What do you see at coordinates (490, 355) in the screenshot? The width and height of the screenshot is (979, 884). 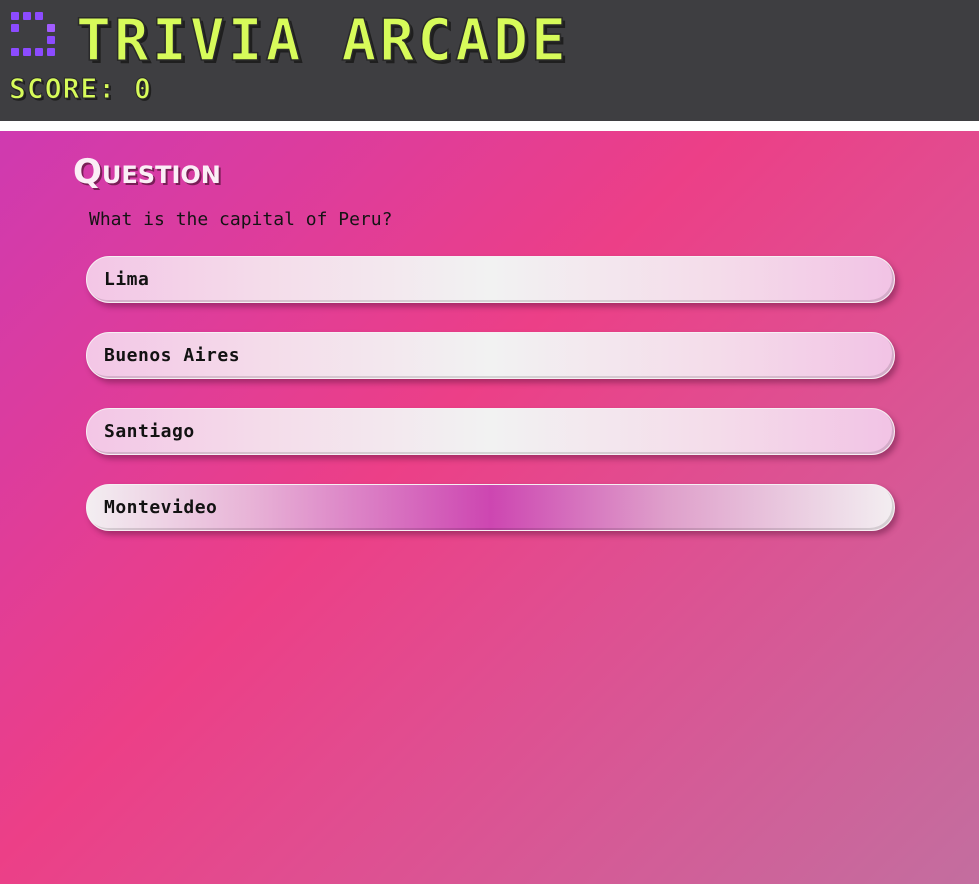 I see `answer-button-buenos-aires: Buenos Aires` at bounding box center [490, 355].